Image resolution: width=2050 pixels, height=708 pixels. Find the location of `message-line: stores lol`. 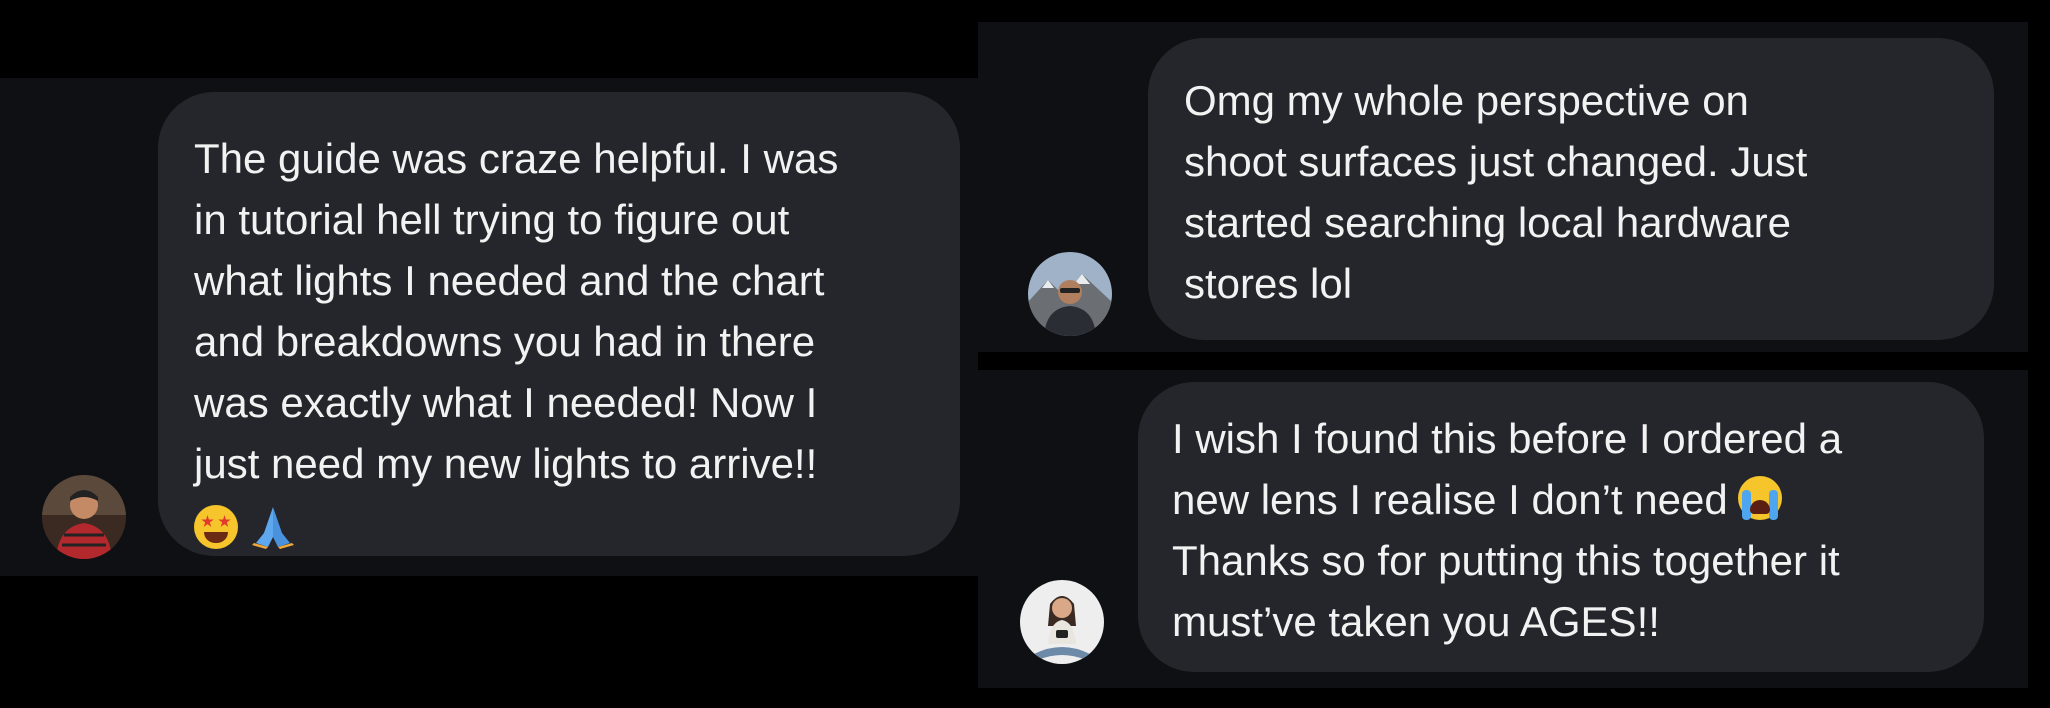

message-line: stores lol is located at coordinates (1268, 283).